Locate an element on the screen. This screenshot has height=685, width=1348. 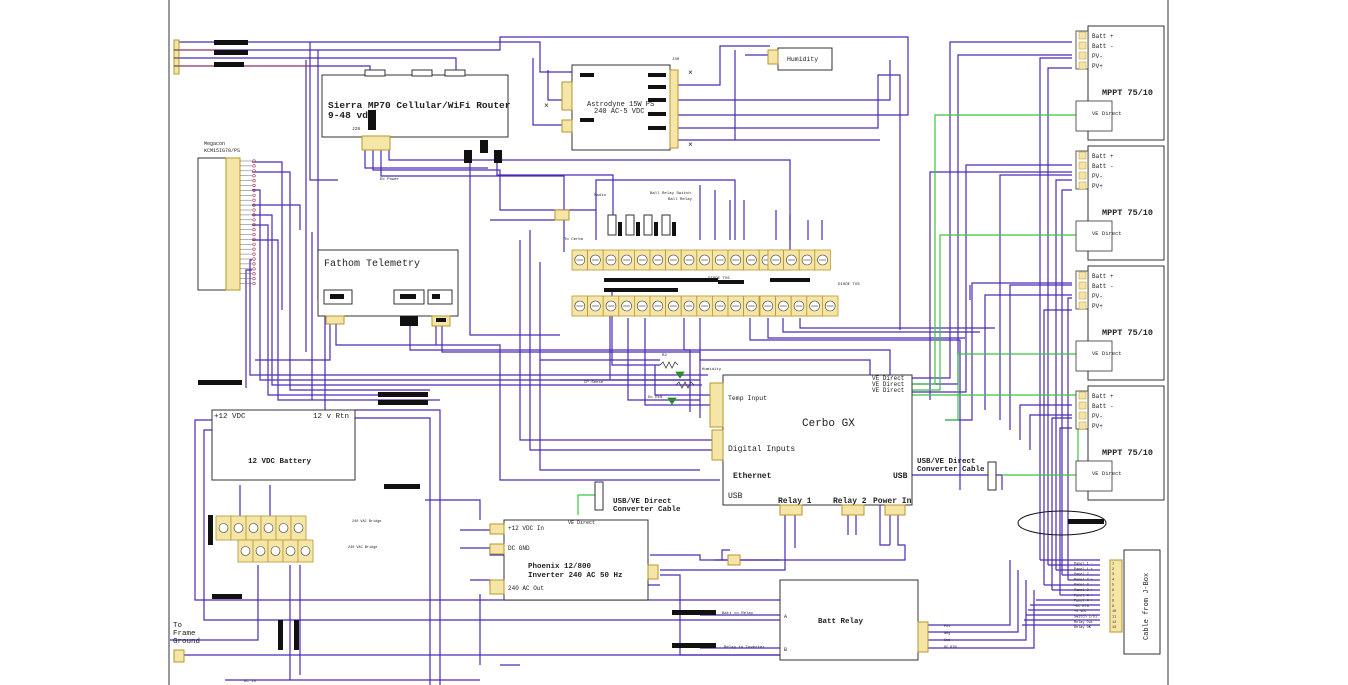
frame-ground: To Frame Ground is located at coordinates (186, 642).